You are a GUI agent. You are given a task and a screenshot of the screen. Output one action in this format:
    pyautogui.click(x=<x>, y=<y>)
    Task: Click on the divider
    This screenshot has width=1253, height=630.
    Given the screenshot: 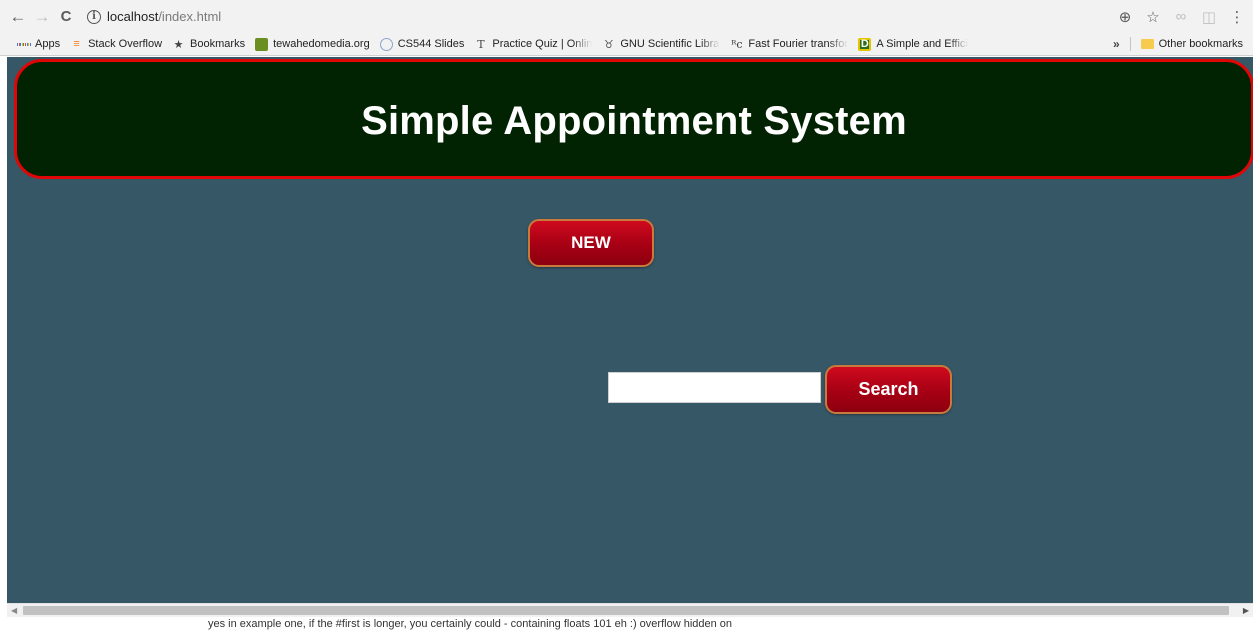 What is the action you would take?
    pyautogui.click(x=1130, y=44)
    